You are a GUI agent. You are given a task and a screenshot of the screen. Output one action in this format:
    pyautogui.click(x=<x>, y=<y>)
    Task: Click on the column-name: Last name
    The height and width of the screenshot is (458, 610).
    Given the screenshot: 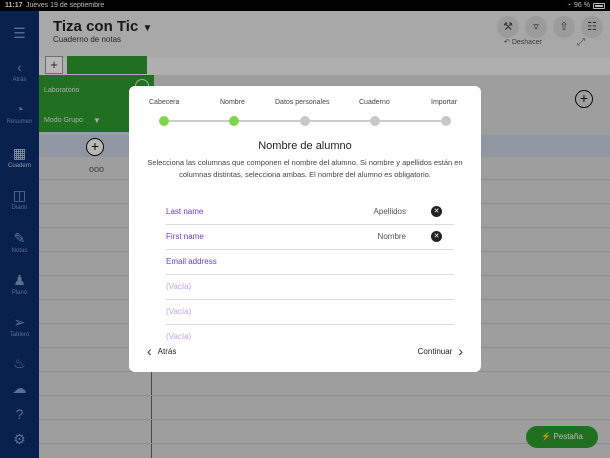 What is the action you would take?
    pyautogui.click(x=185, y=211)
    